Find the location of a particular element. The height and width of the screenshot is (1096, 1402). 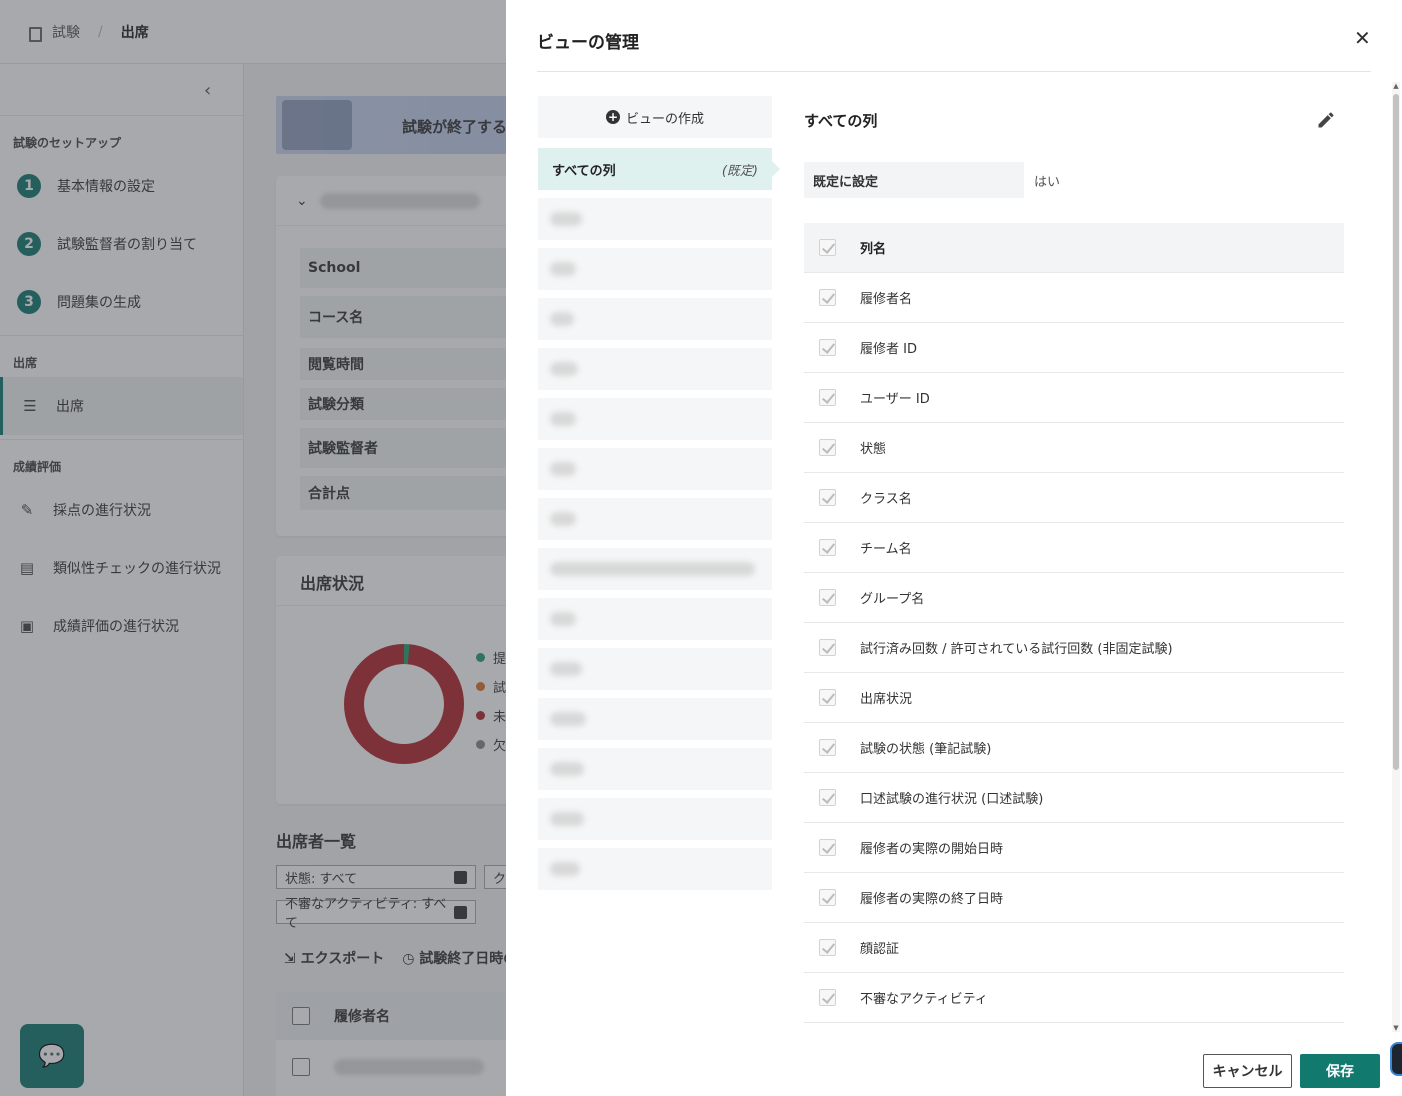

default-label: 既定に設定 is located at coordinates (914, 180).